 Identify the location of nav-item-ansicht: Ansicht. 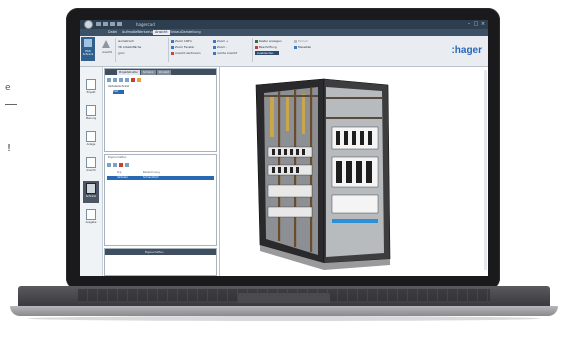
(91, 166).